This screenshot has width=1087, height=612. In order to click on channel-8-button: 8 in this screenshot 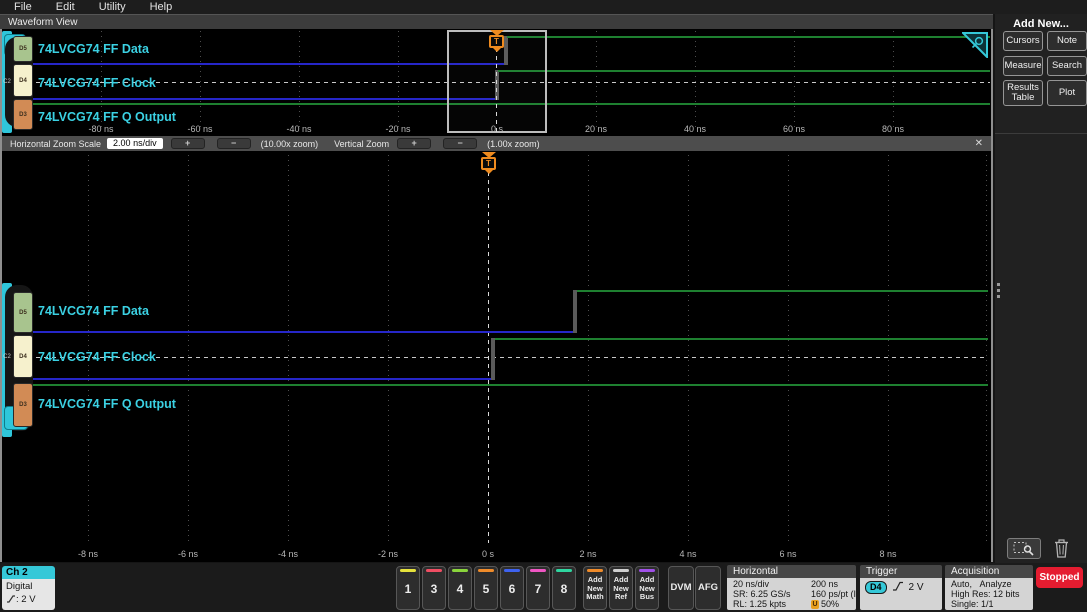, I will do `click(564, 588)`.